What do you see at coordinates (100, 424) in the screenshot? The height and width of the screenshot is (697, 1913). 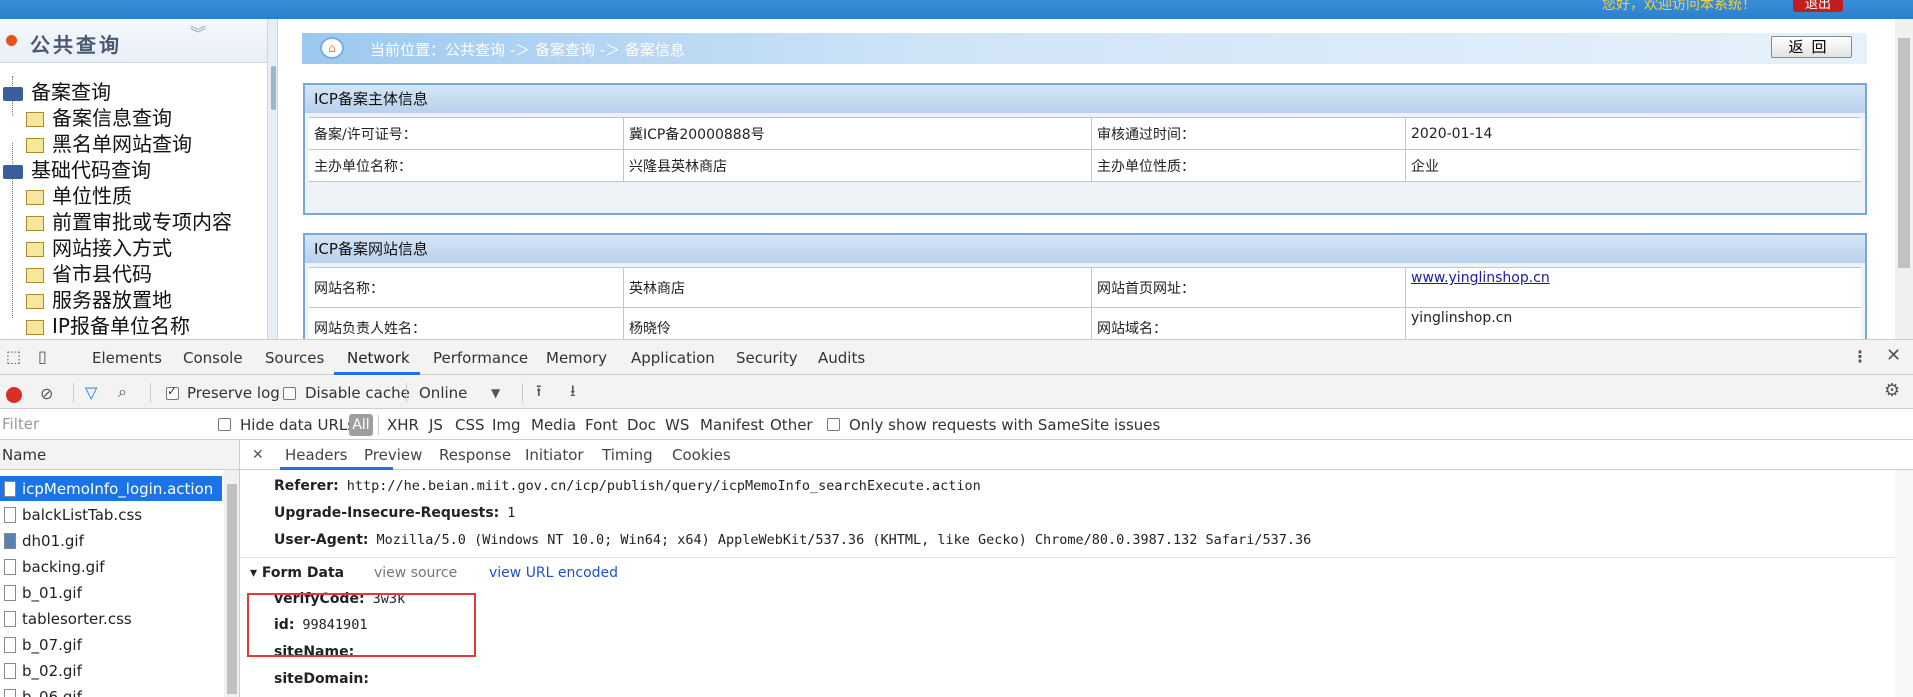 I see `filter-input: Filter` at bounding box center [100, 424].